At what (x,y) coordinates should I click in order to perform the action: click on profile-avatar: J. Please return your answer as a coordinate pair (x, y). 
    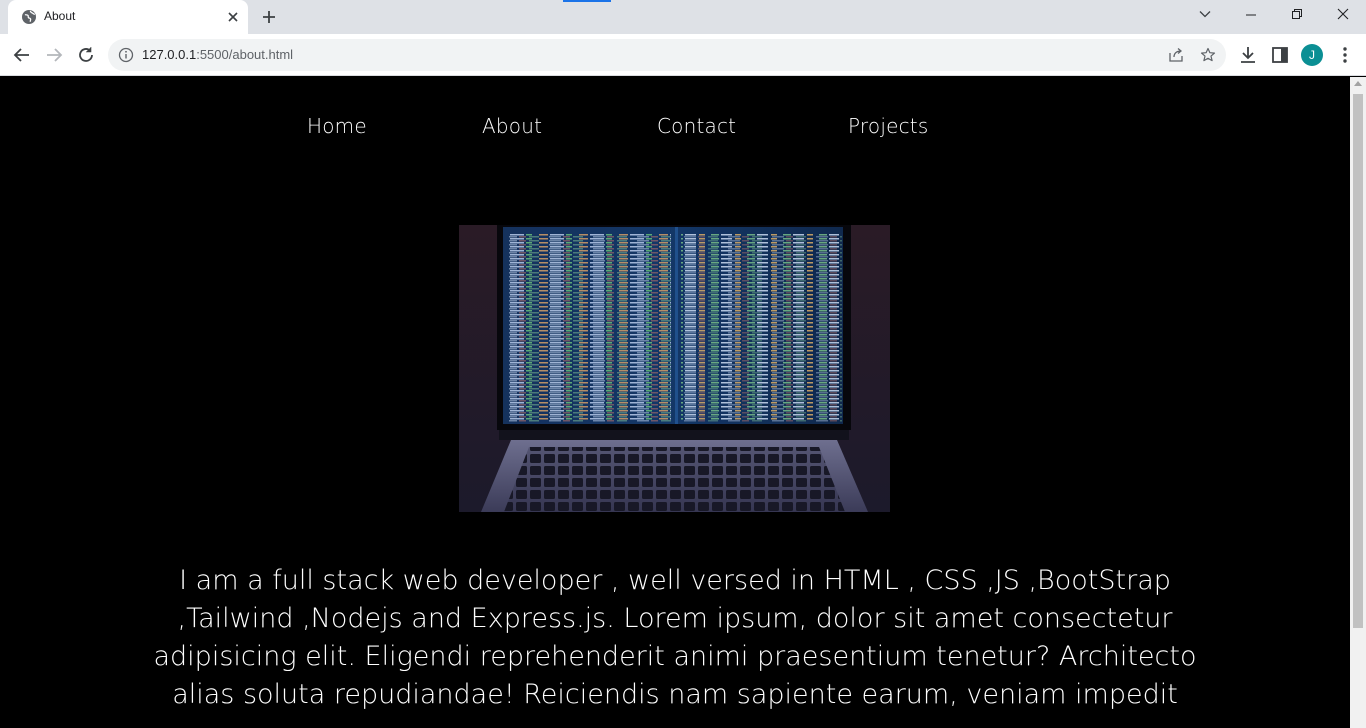
    Looking at the image, I should click on (1312, 55).